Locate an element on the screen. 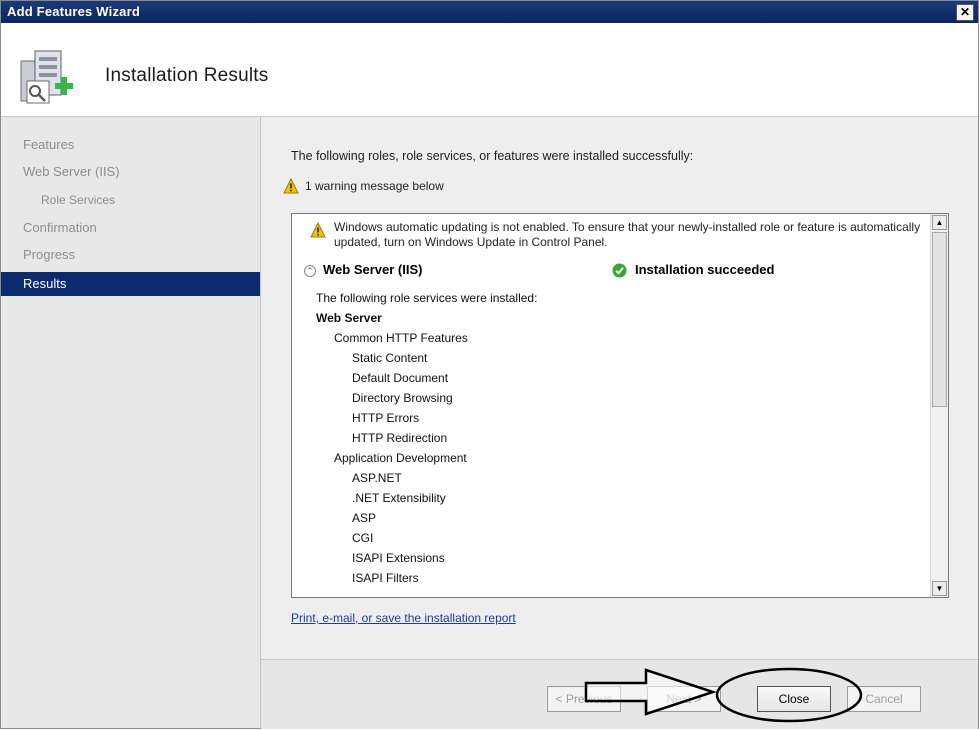 This screenshot has height=730, width=979. nav-item-progress: Progress is located at coordinates (130, 255).